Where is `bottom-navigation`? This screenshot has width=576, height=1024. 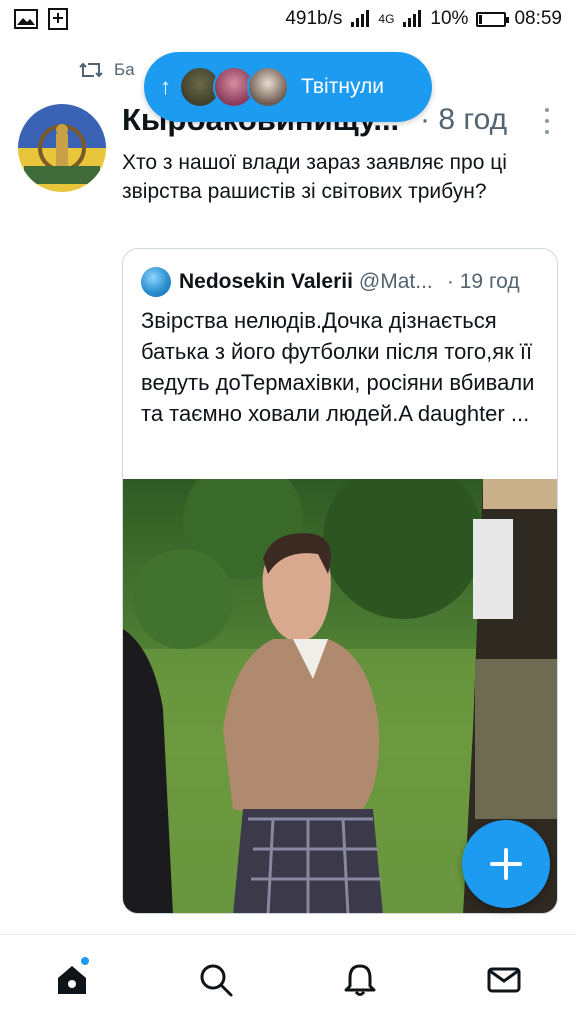
bottom-navigation is located at coordinates (288, 979).